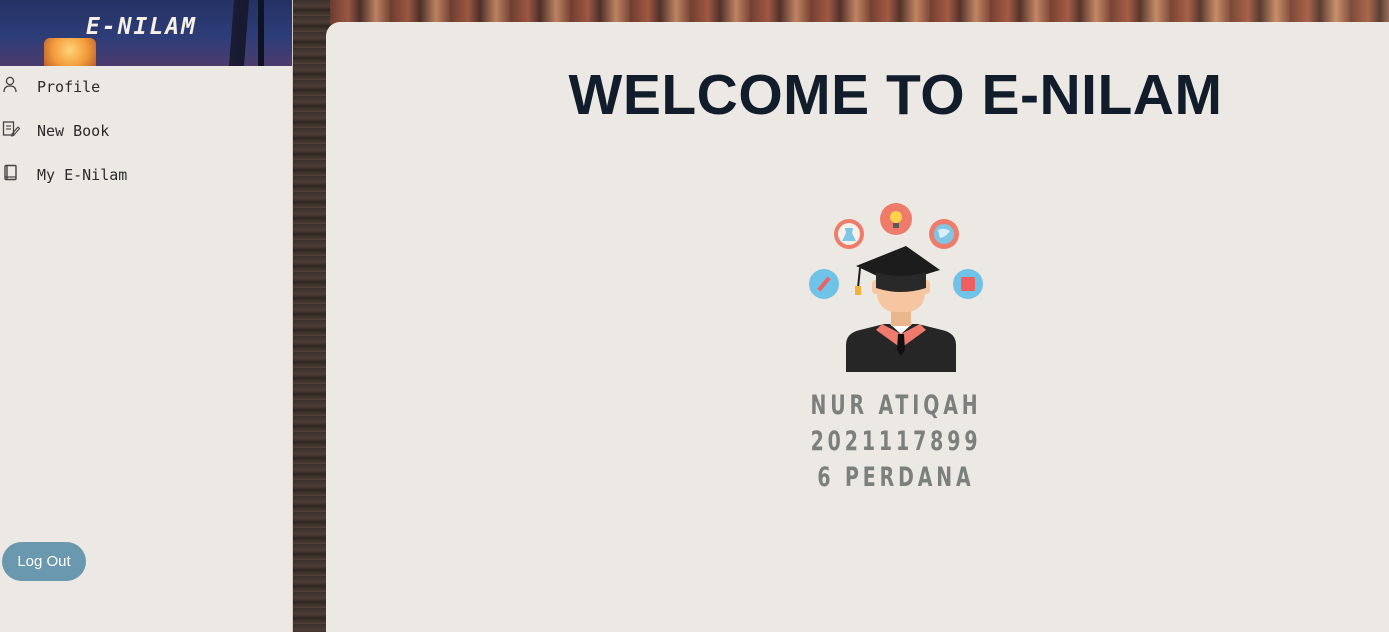  What do you see at coordinates (70, 52) in the screenshot?
I see `lantern-image` at bounding box center [70, 52].